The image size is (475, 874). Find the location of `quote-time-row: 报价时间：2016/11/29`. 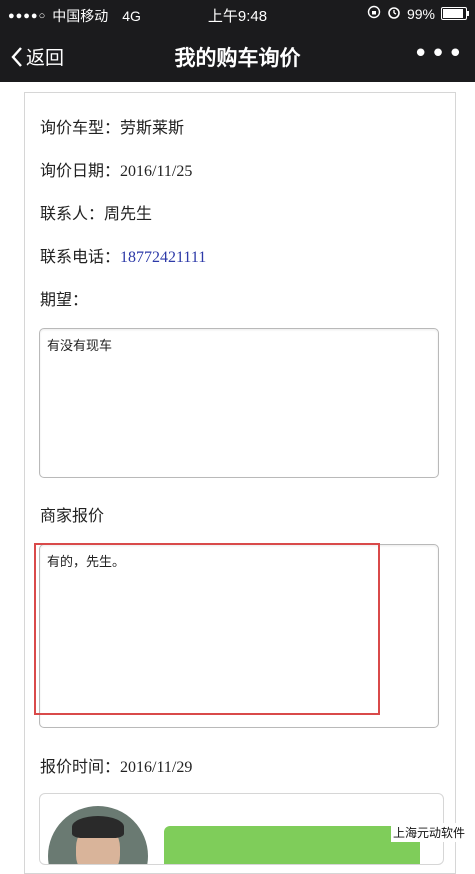

quote-time-row: 报价时间：2016/11/29 is located at coordinates (116, 765).